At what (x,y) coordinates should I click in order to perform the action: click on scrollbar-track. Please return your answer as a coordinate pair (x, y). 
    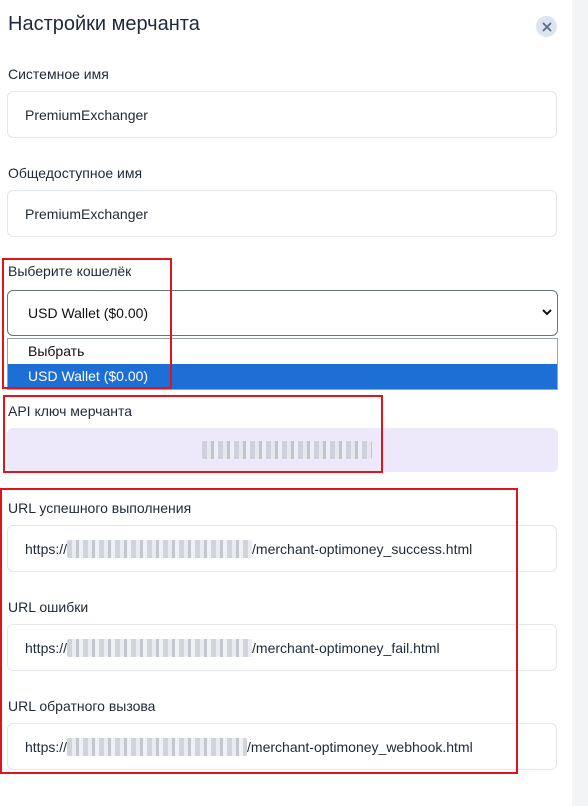
    Looking at the image, I should click on (580, 403).